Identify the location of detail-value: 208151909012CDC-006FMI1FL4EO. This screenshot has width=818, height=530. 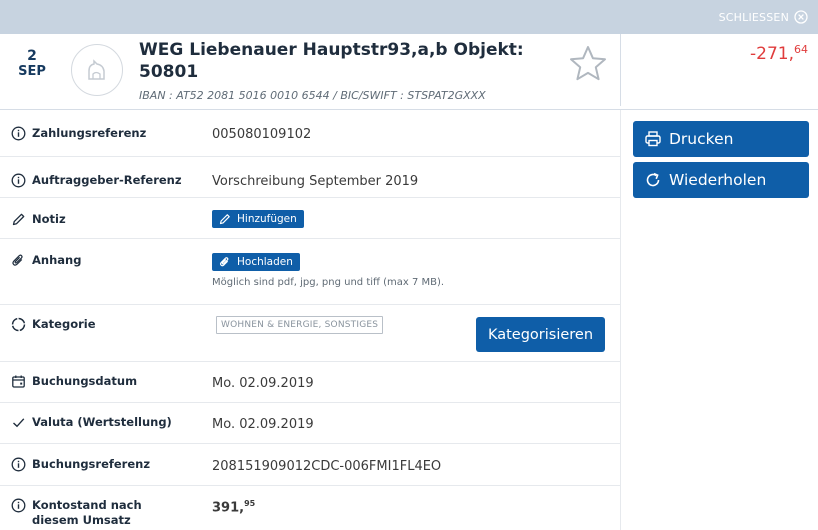
(327, 466).